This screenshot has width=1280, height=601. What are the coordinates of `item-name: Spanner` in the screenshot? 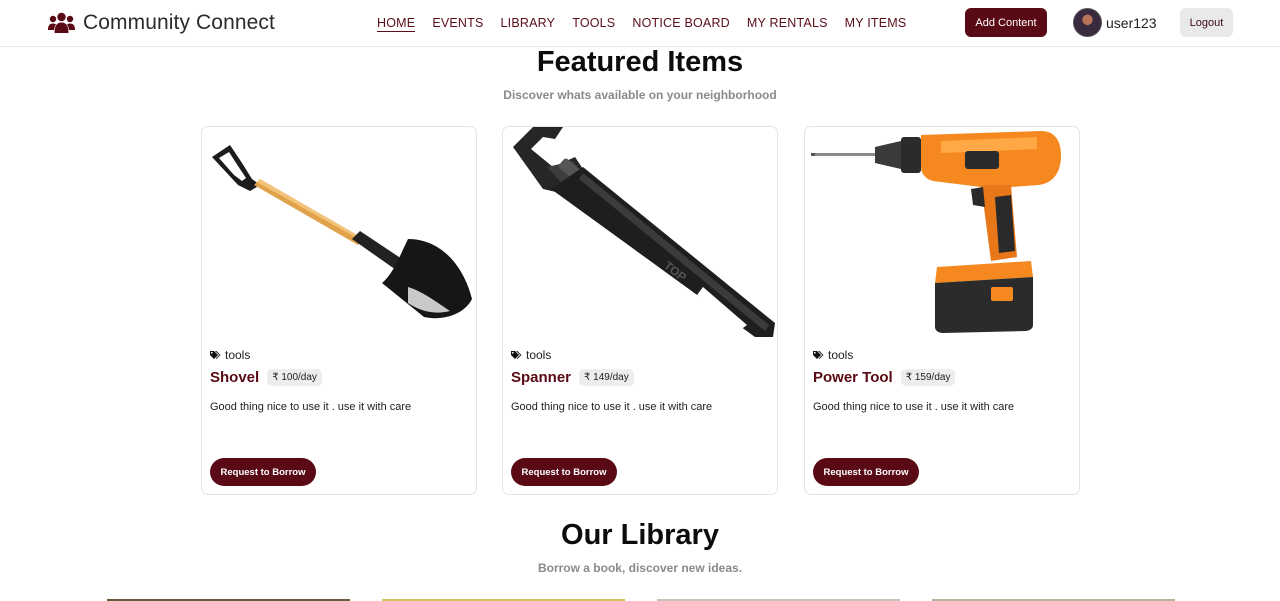 It's located at (541, 377).